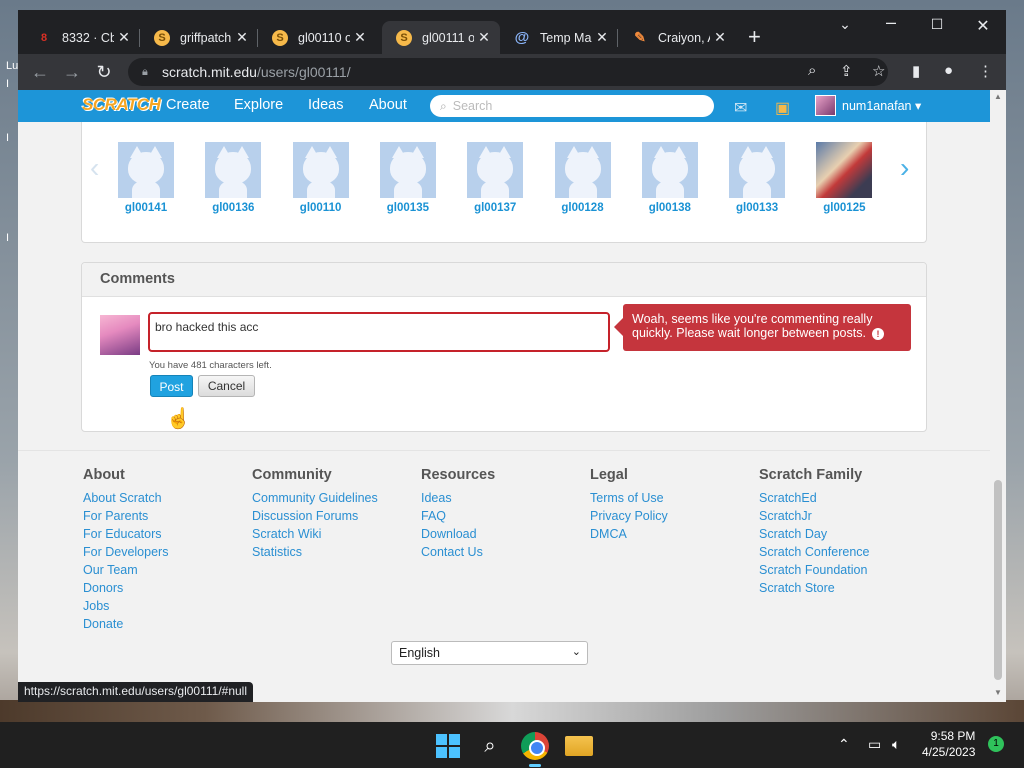 This screenshot has height=768, width=1024. I want to click on chevron-up-icon: ⌃, so click(844, 744).